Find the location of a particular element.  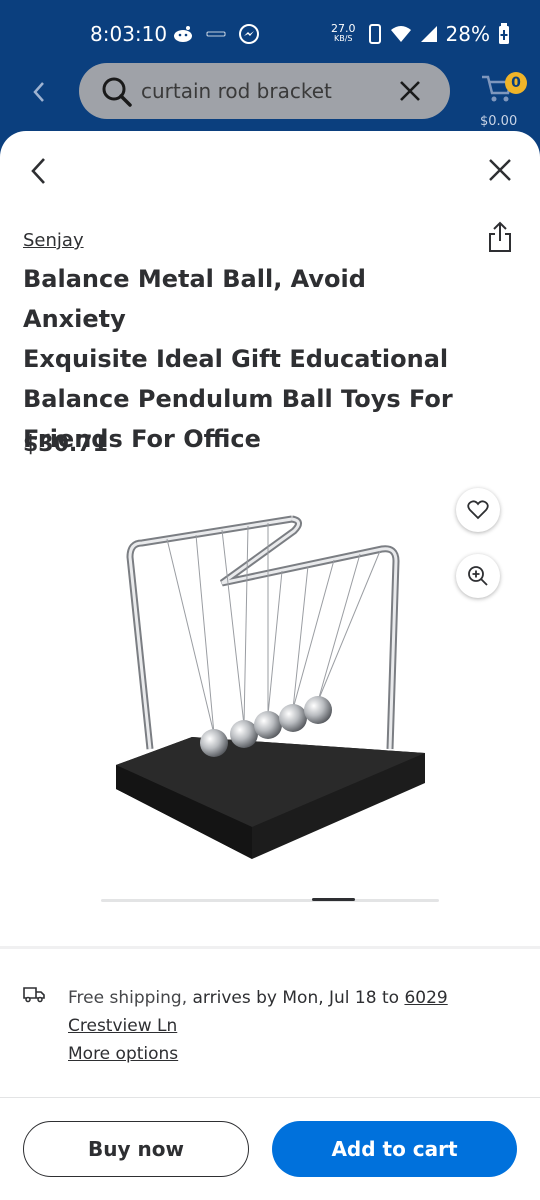

cart-total: $0.00 is located at coordinates (499, 121).